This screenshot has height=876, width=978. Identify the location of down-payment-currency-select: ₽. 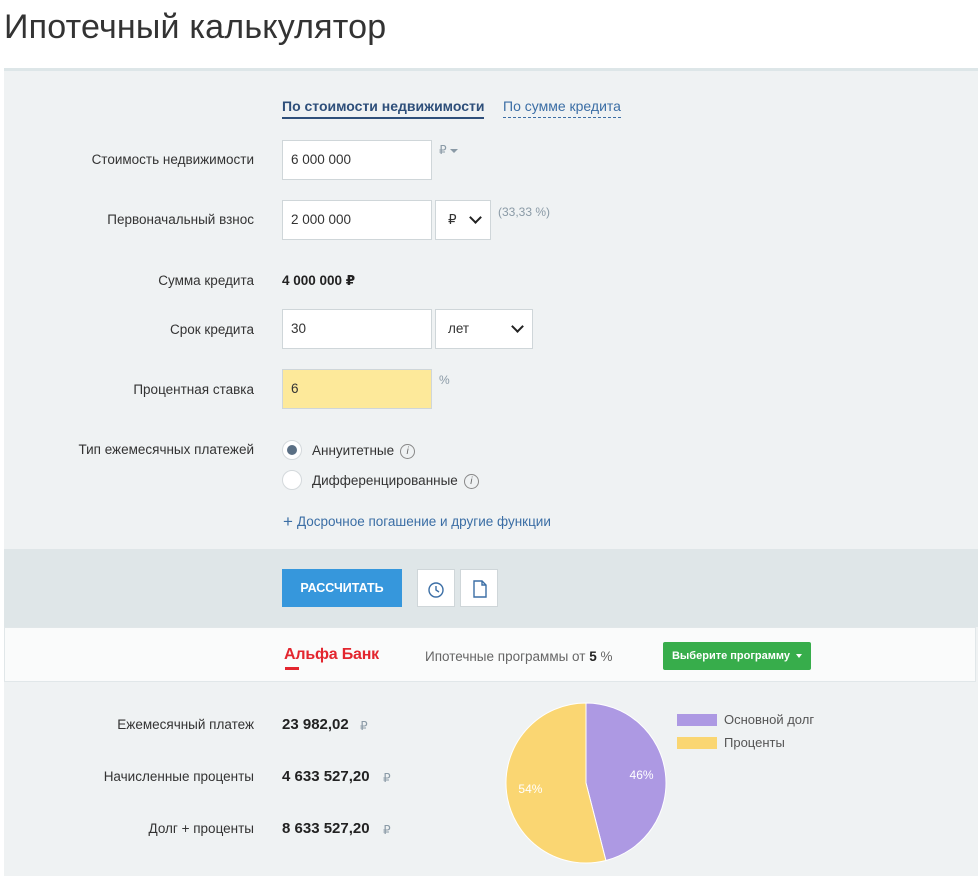
(463, 220).